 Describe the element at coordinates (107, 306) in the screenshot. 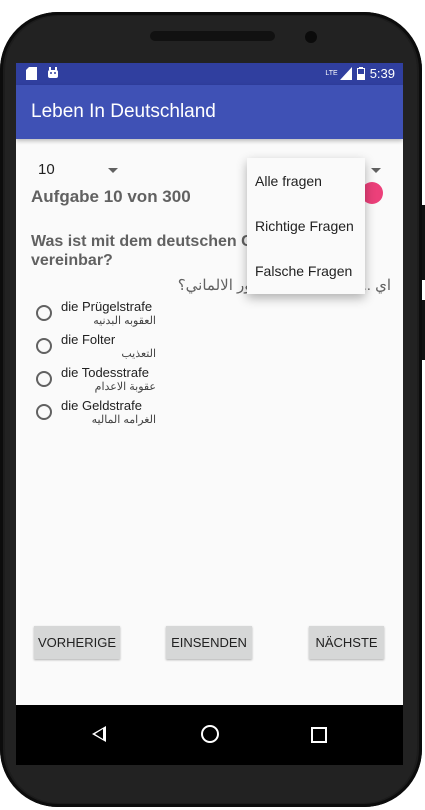

I see `answer-german: die Prügelstrafe` at that location.